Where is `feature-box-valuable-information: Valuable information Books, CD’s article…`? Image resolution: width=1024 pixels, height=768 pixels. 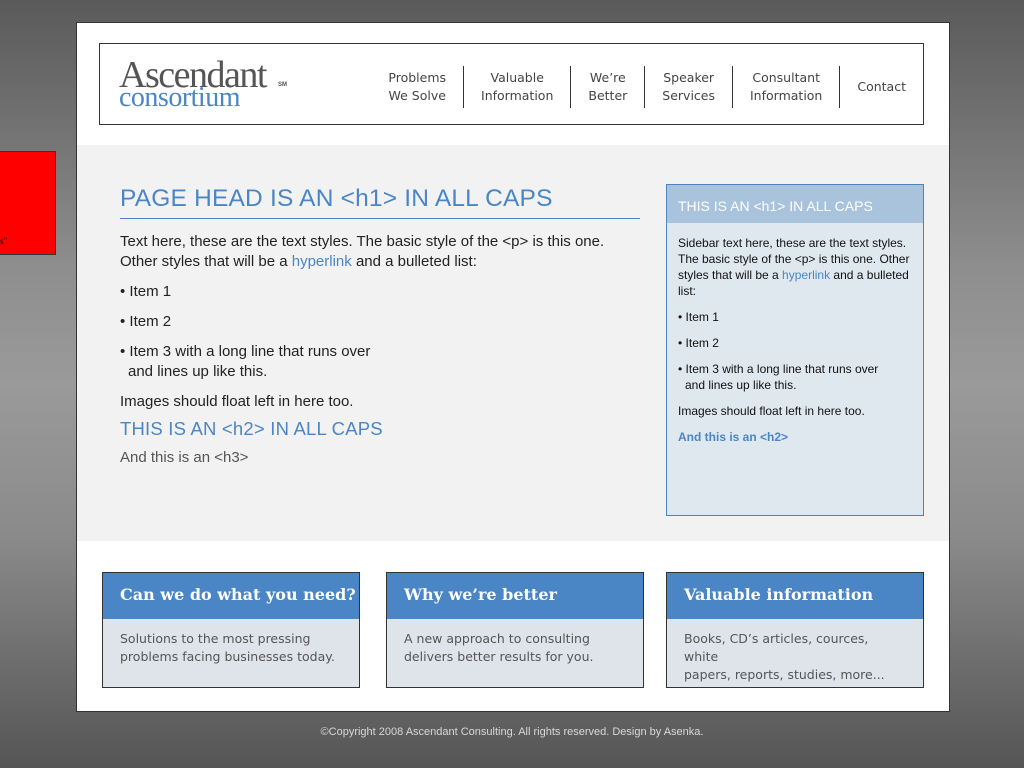
feature-box-valuable-information: Valuable information Books, CD’s article… is located at coordinates (795, 630).